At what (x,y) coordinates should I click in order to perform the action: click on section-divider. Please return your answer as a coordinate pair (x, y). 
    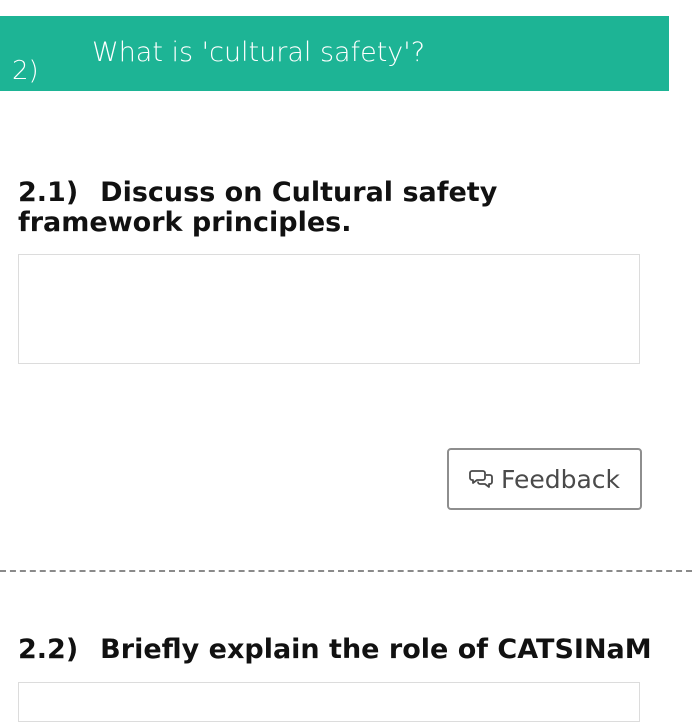
    Looking at the image, I should click on (346, 571).